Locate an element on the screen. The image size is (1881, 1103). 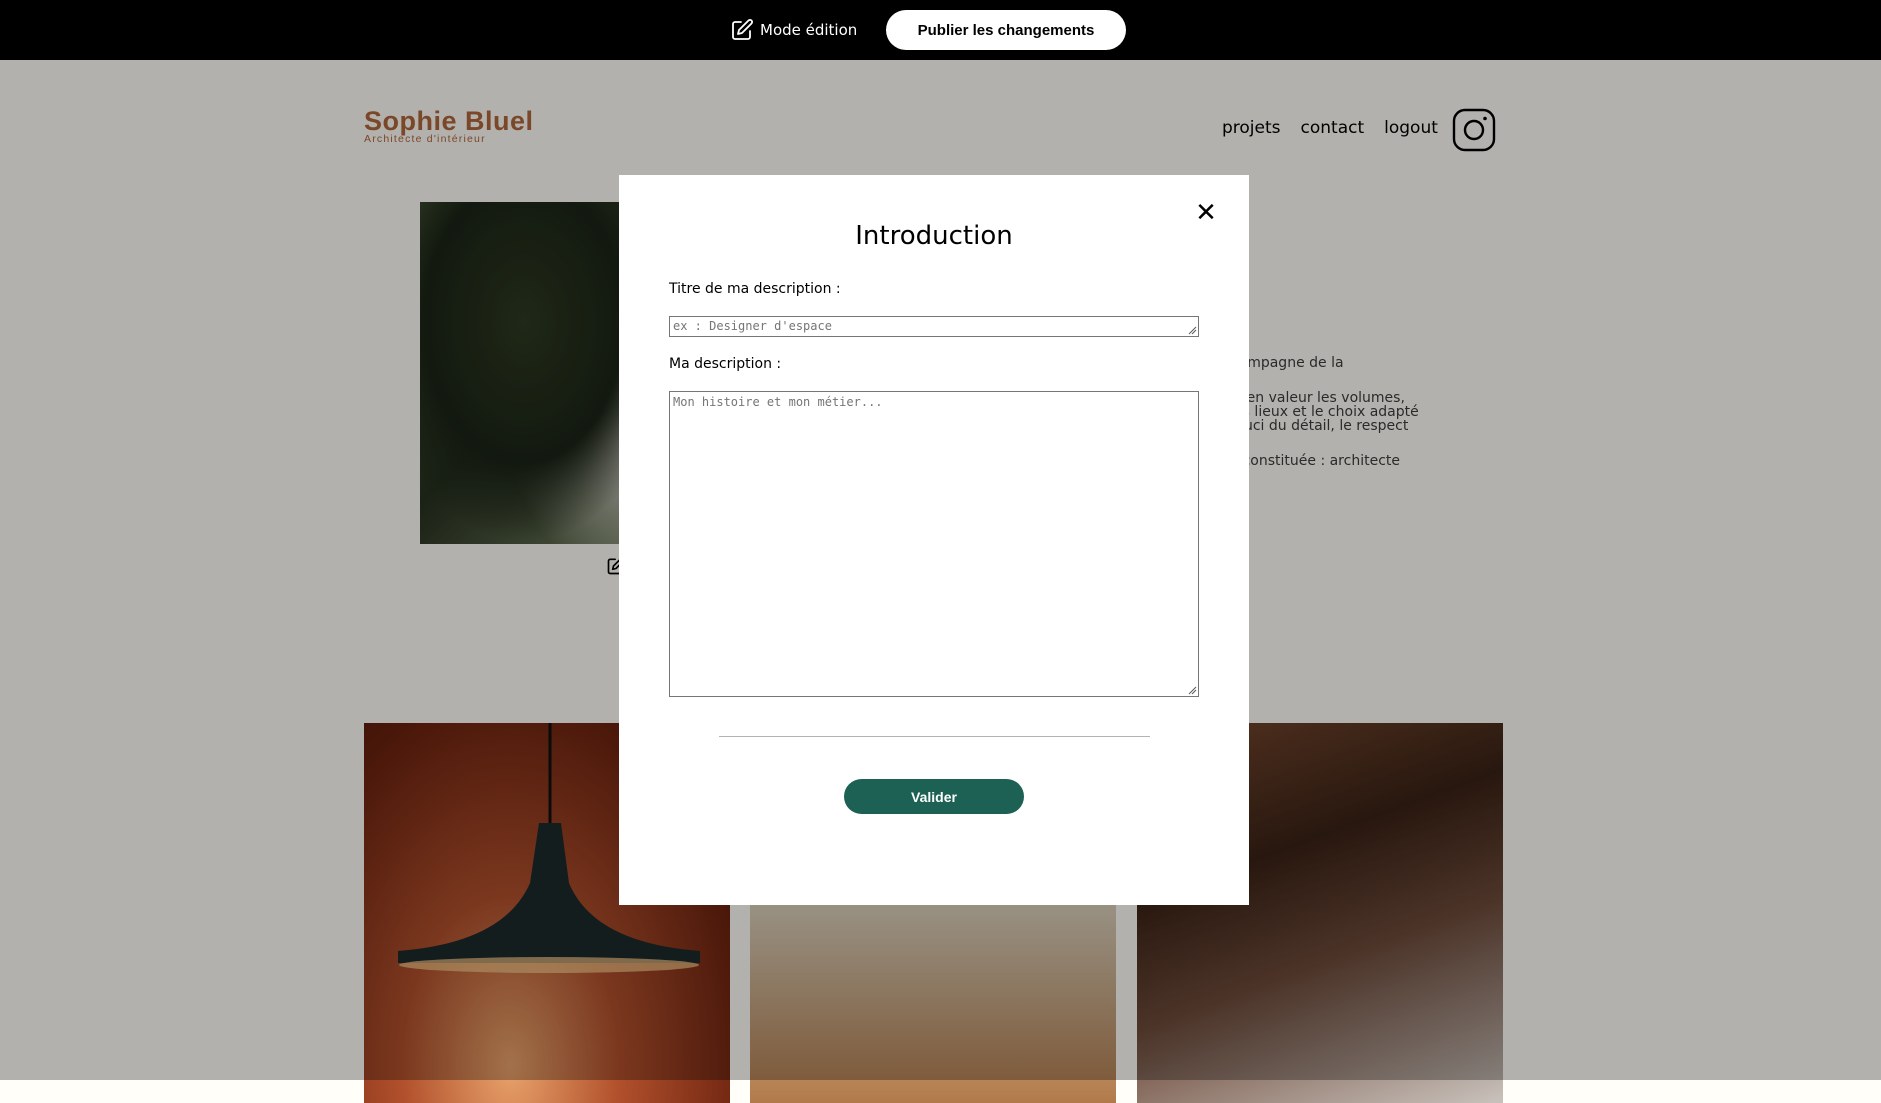
description-textarea is located at coordinates (934, 544).